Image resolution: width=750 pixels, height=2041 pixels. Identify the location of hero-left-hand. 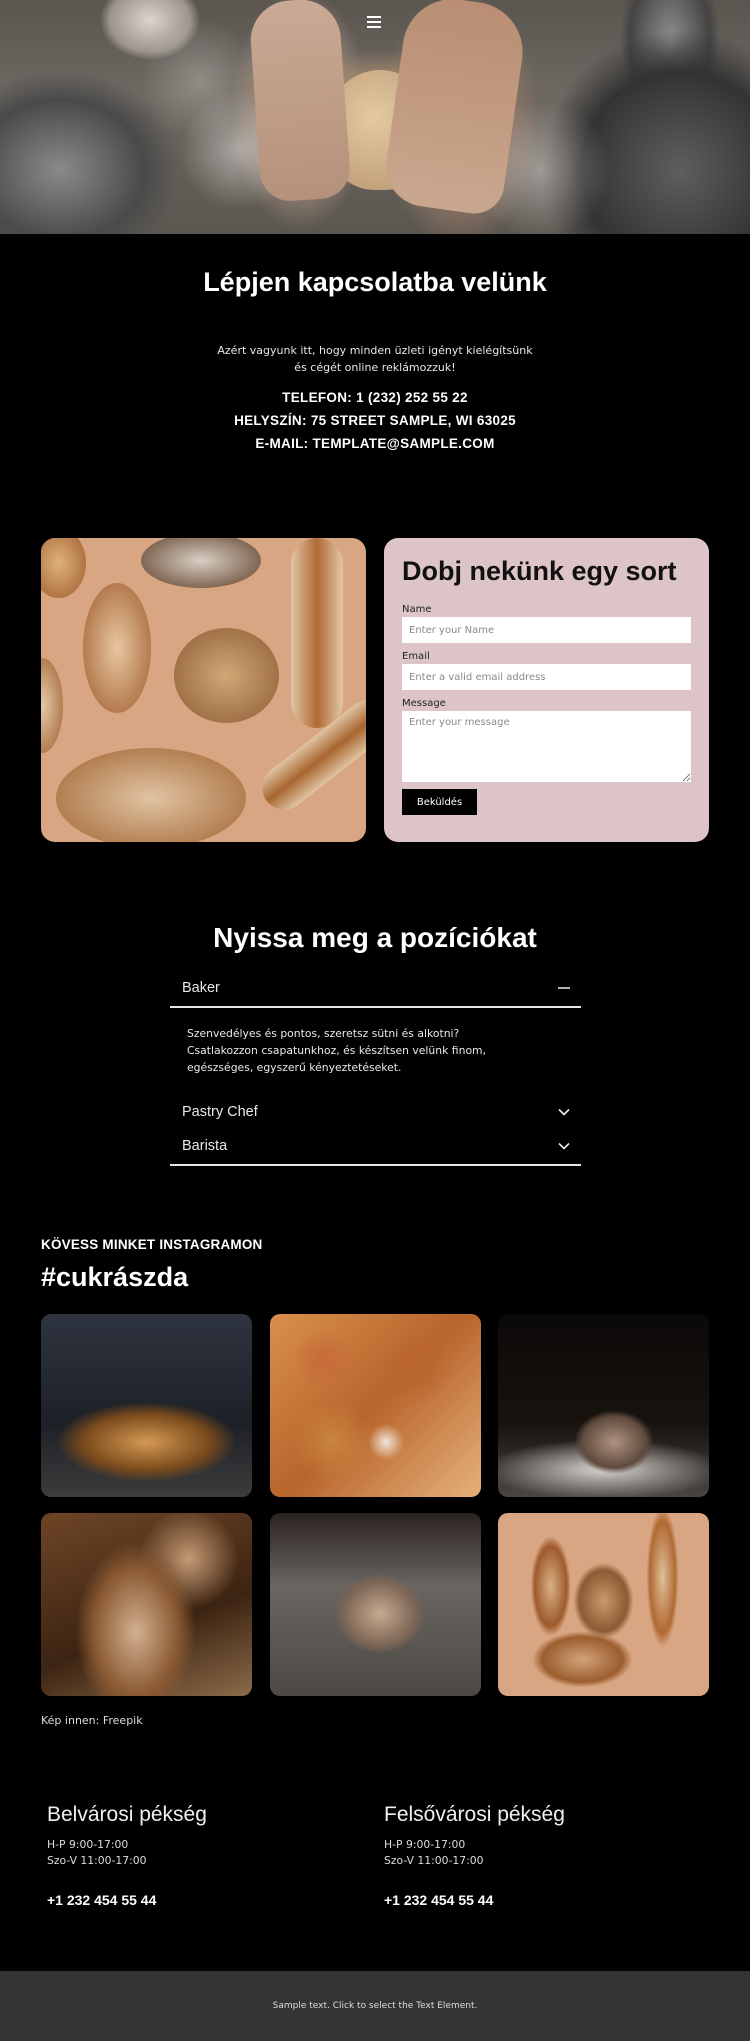
(300, 101).